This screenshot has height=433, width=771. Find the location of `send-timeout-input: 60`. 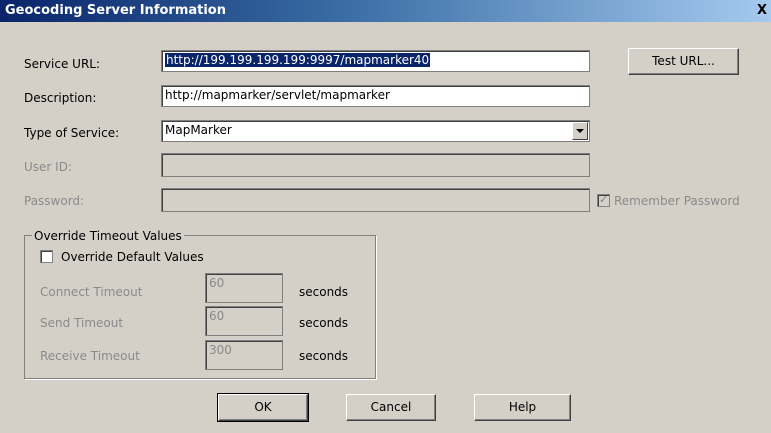

send-timeout-input: 60 is located at coordinates (244, 321).